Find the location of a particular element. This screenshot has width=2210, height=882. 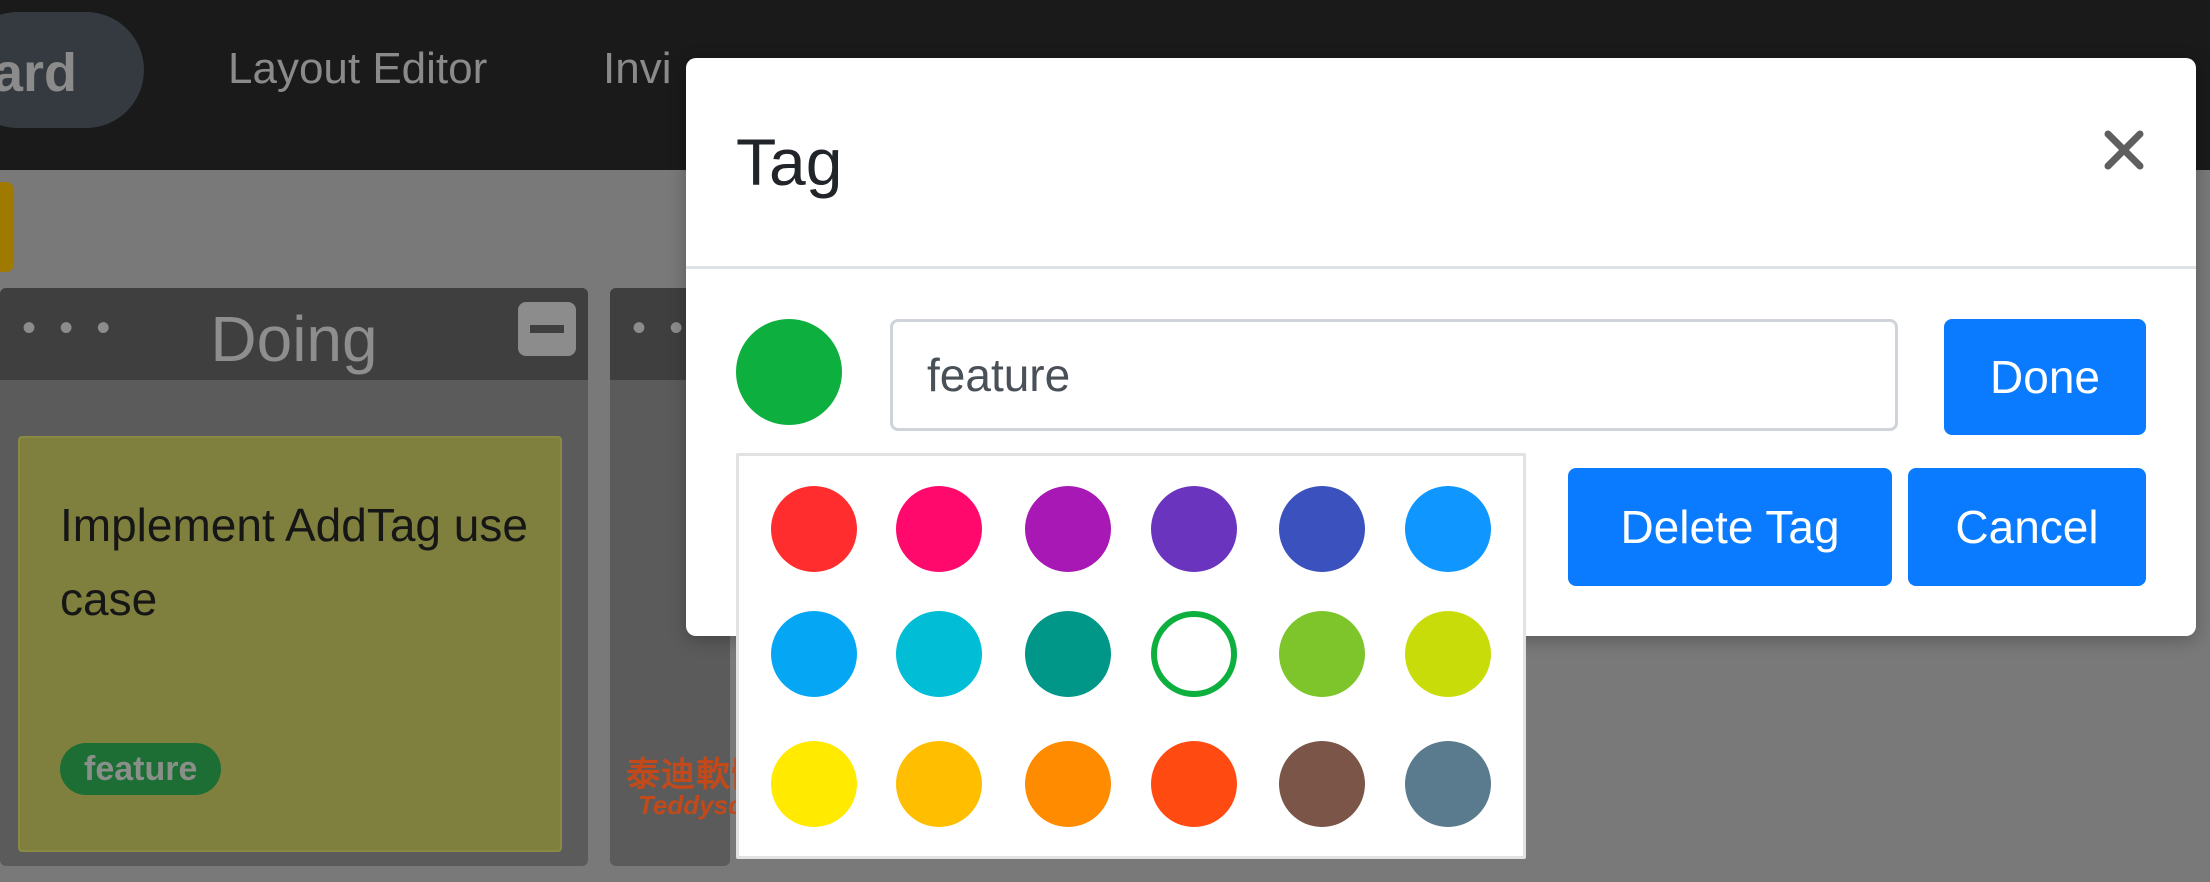

card-title: Implement AddTag use case is located at coordinates (294, 562).